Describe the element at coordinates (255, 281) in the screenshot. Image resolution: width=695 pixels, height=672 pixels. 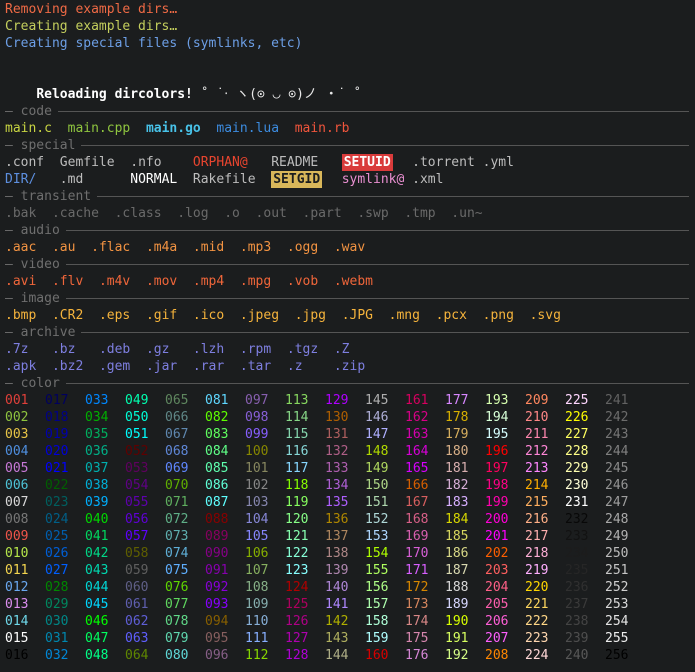
I see `file-entry: .mpg` at that location.